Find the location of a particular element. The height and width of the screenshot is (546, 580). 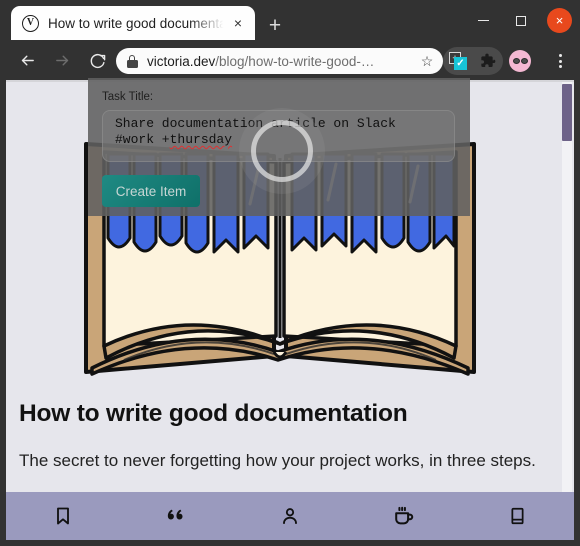

lock-icon is located at coordinates (132, 61).